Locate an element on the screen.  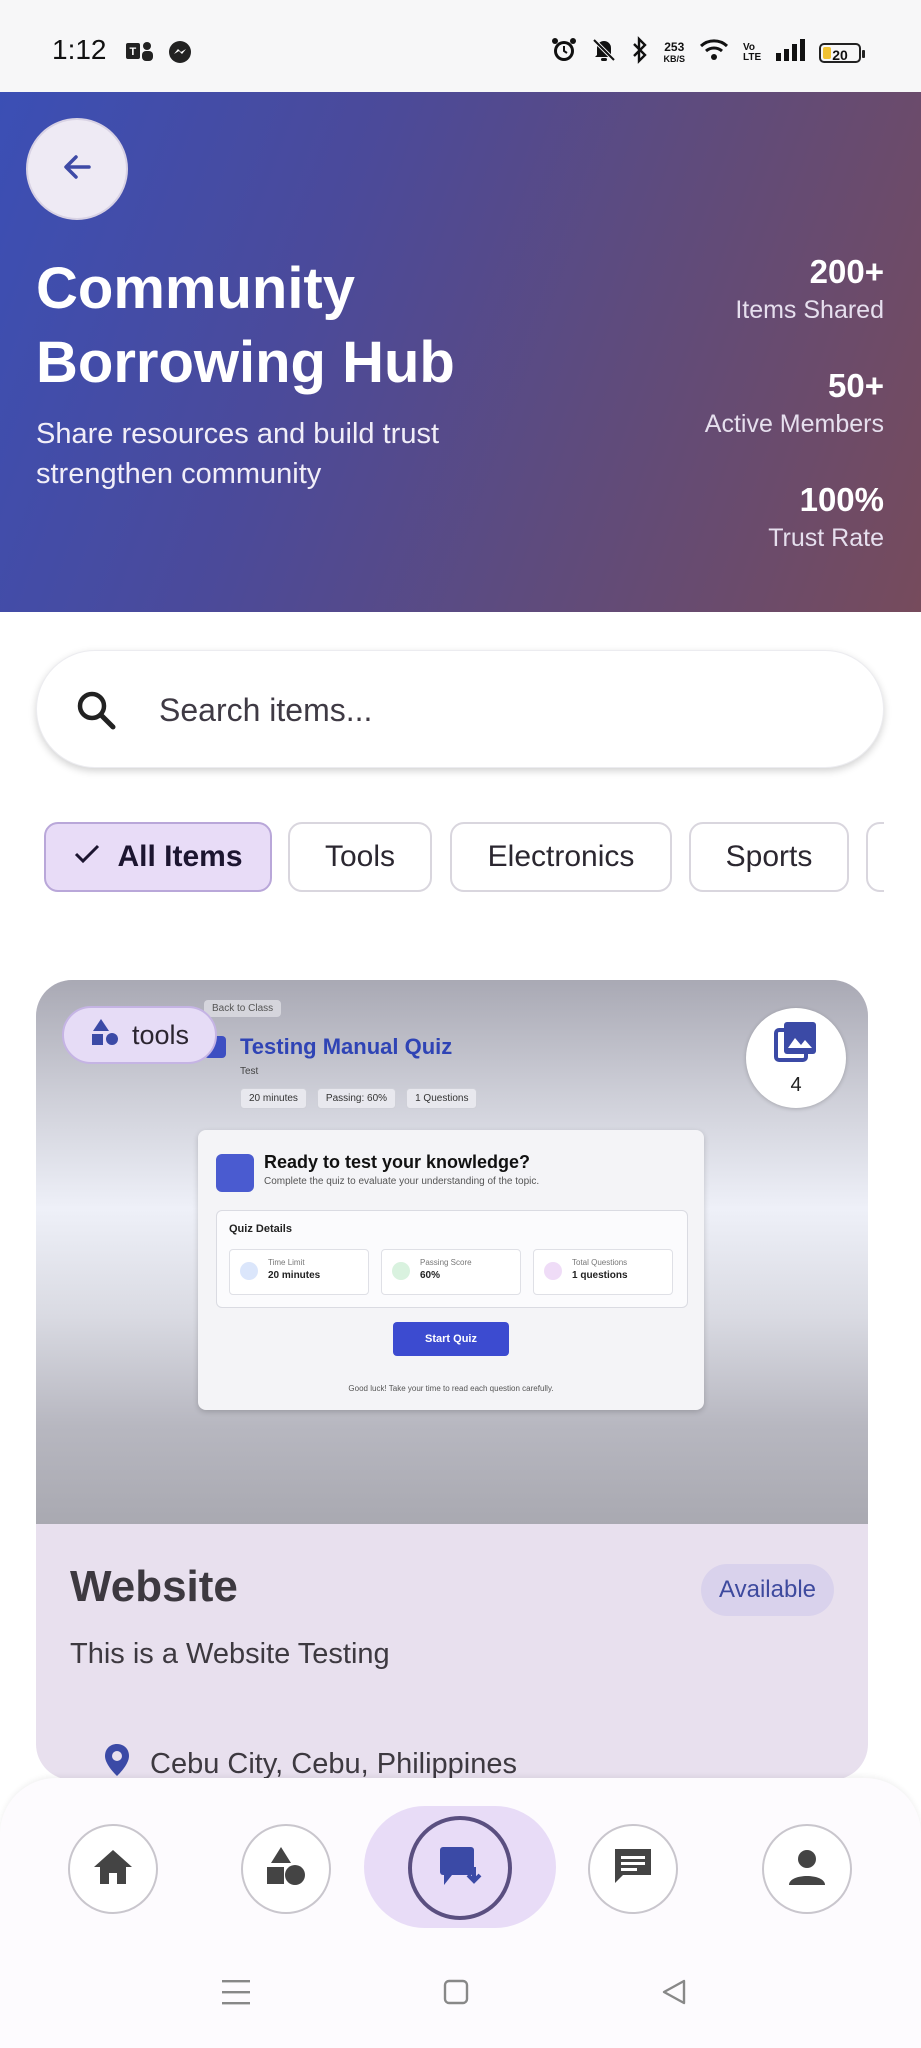
categories-icon is located at coordinates (286, 1869).